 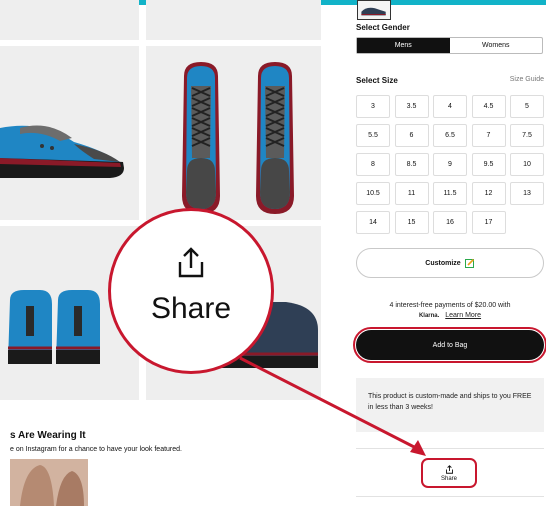 What do you see at coordinates (373, 164) in the screenshot?
I see `size-option: 8` at bounding box center [373, 164].